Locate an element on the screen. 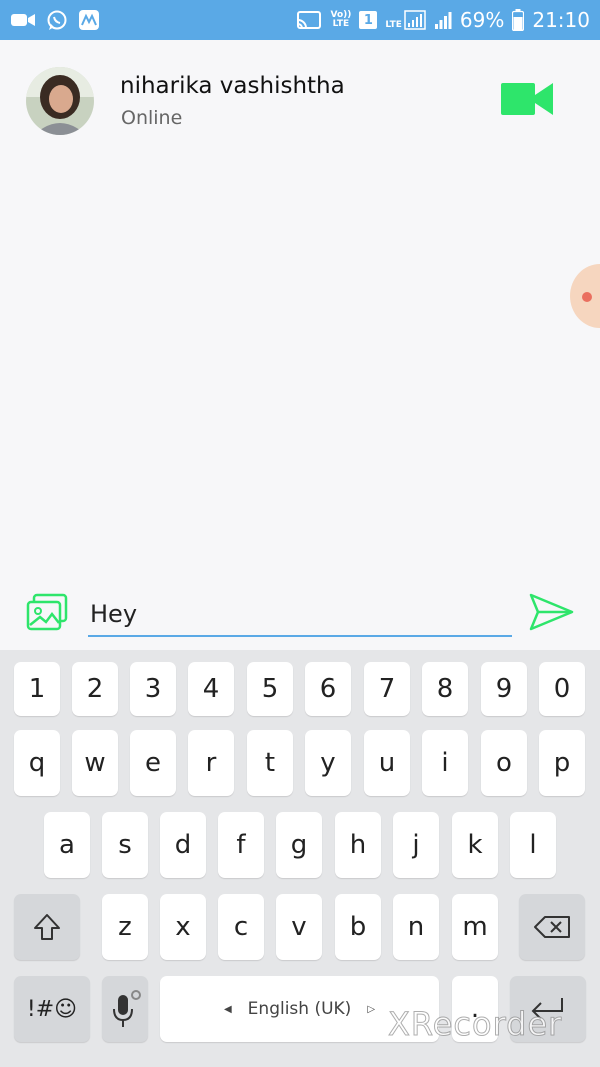 Image resolution: width=600 pixels, height=1067 pixels. key-o: o is located at coordinates (504, 763).